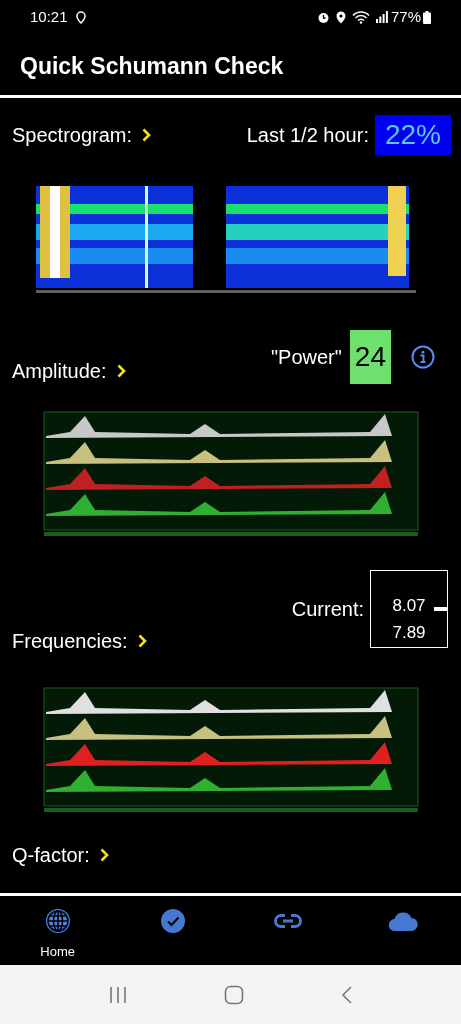 This screenshot has width=461, height=1024. Describe the element at coordinates (427, 17) in the screenshot. I see `battery-icon` at that location.